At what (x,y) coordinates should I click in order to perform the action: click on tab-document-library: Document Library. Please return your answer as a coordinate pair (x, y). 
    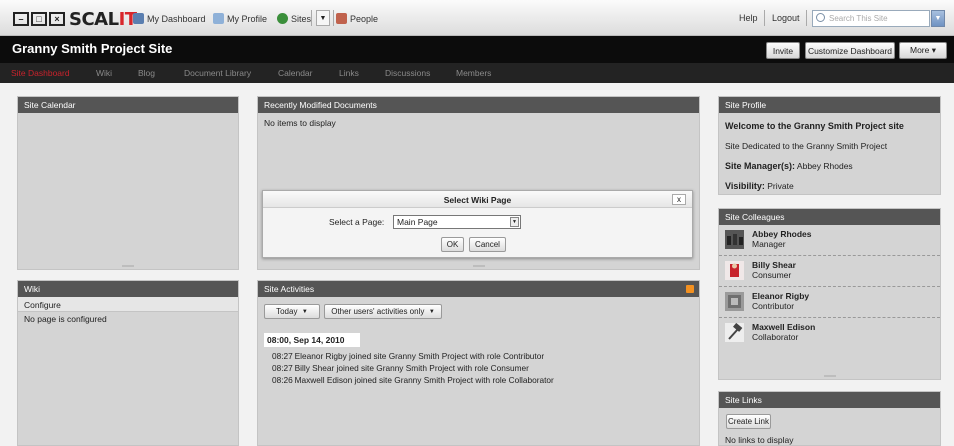
    Looking at the image, I should click on (217, 73).